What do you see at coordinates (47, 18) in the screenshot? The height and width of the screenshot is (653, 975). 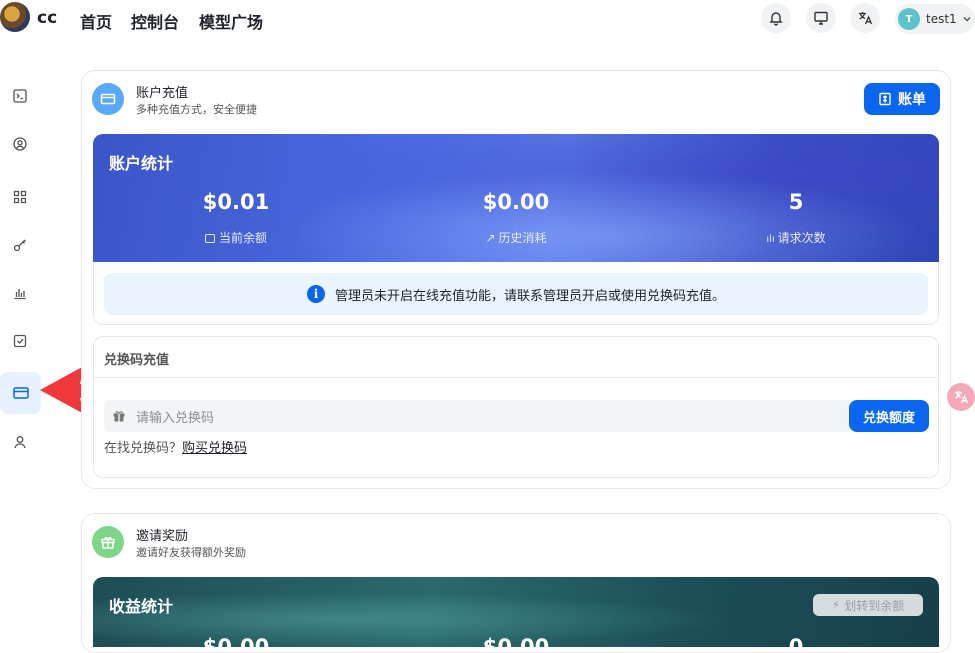 I see `brand-name: cc` at bounding box center [47, 18].